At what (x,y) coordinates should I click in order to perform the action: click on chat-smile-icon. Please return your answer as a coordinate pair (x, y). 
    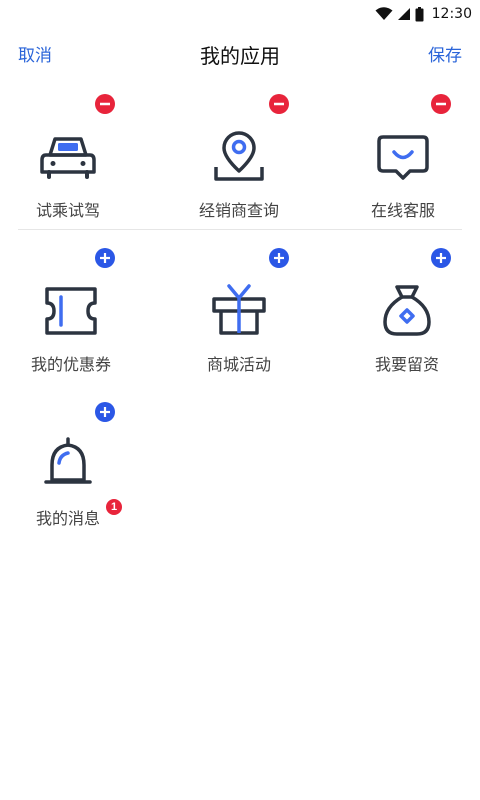
    Looking at the image, I should click on (403, 157).